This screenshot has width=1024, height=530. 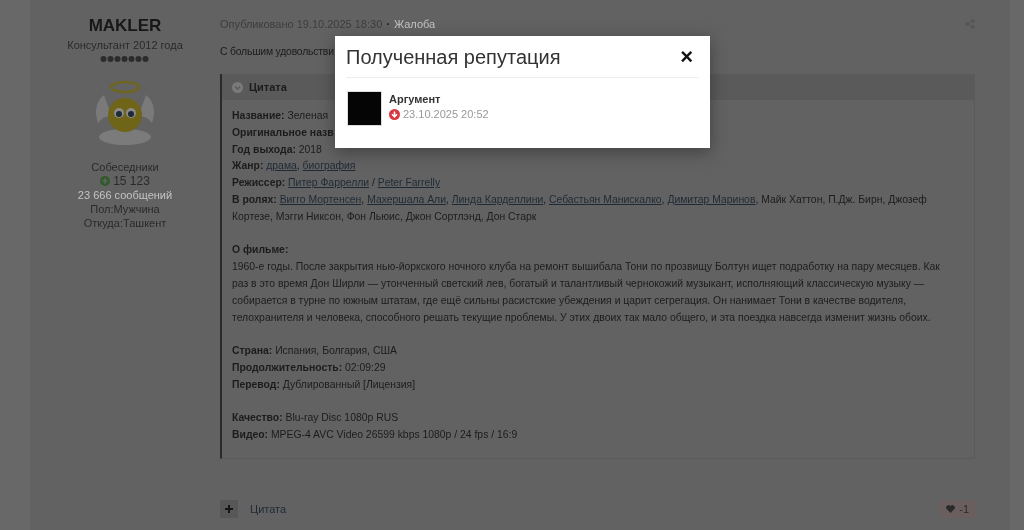 What do you see at coordinates (957, 509) in the screenshot?
I see `reaction-button: -1` at bounding box center [957, 509].